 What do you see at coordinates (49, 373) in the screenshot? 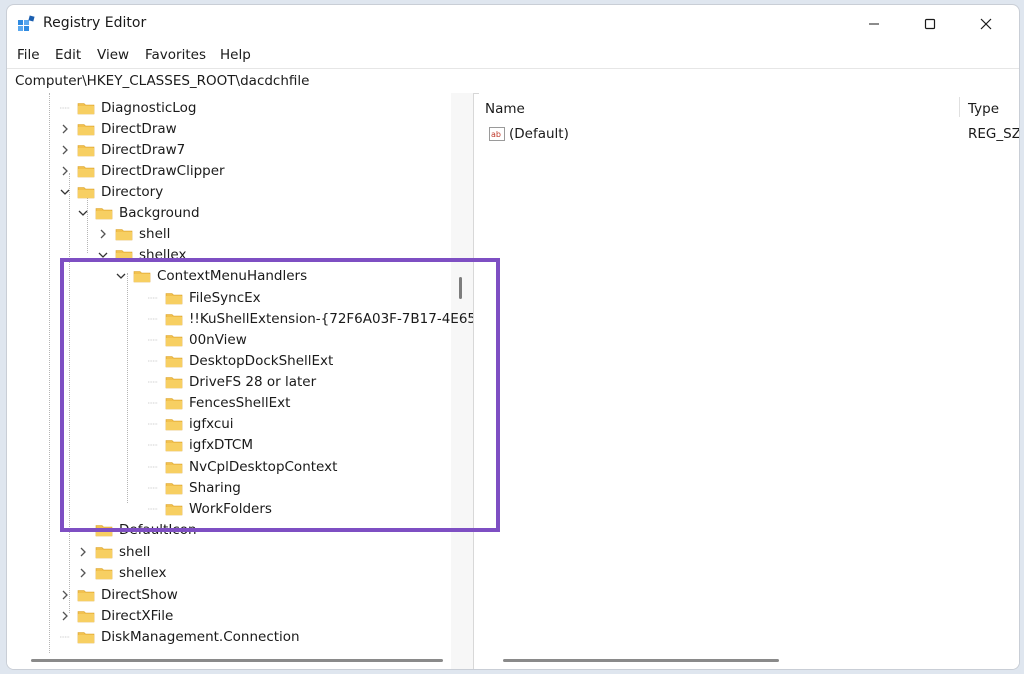
I see `tree-guide-line` at bounding box center [49, 373].